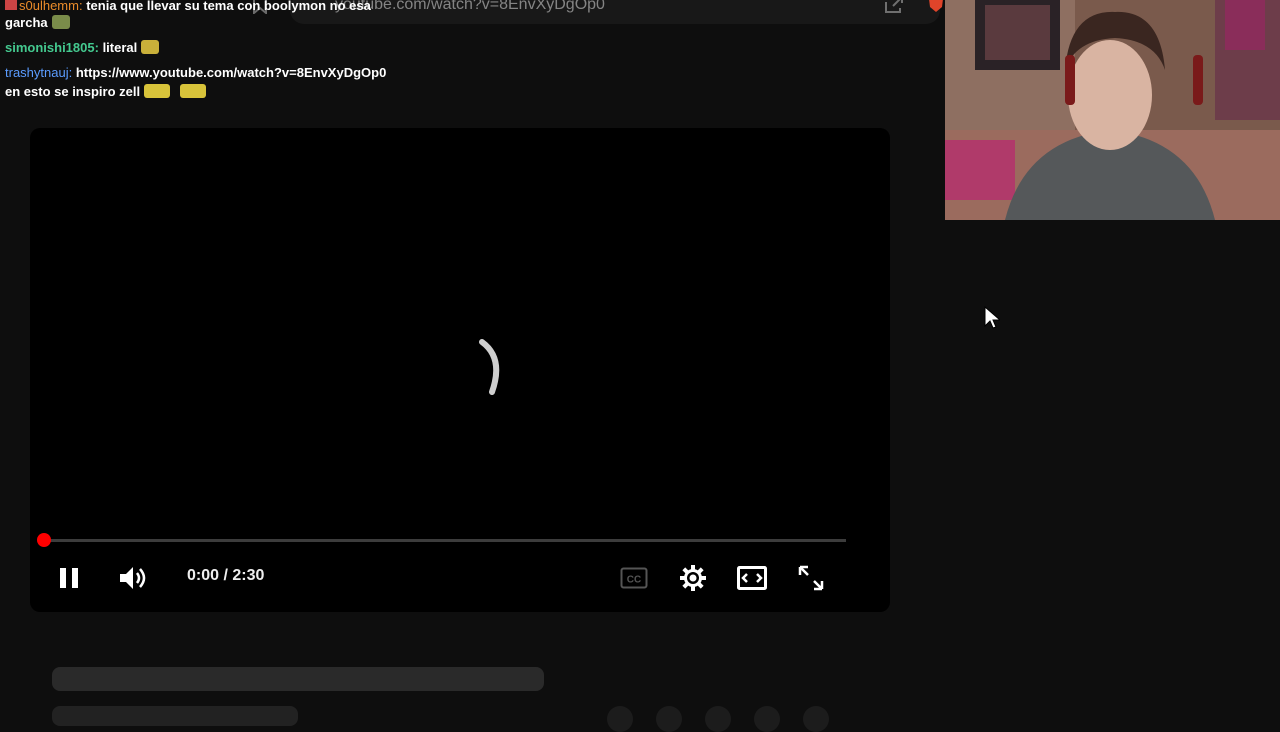 This screenshot has height=732, width=1280. What do you see at coordinates (120, 47) in the screenshot?
I see `chat-text: literal` at bounding box center [120, 47].